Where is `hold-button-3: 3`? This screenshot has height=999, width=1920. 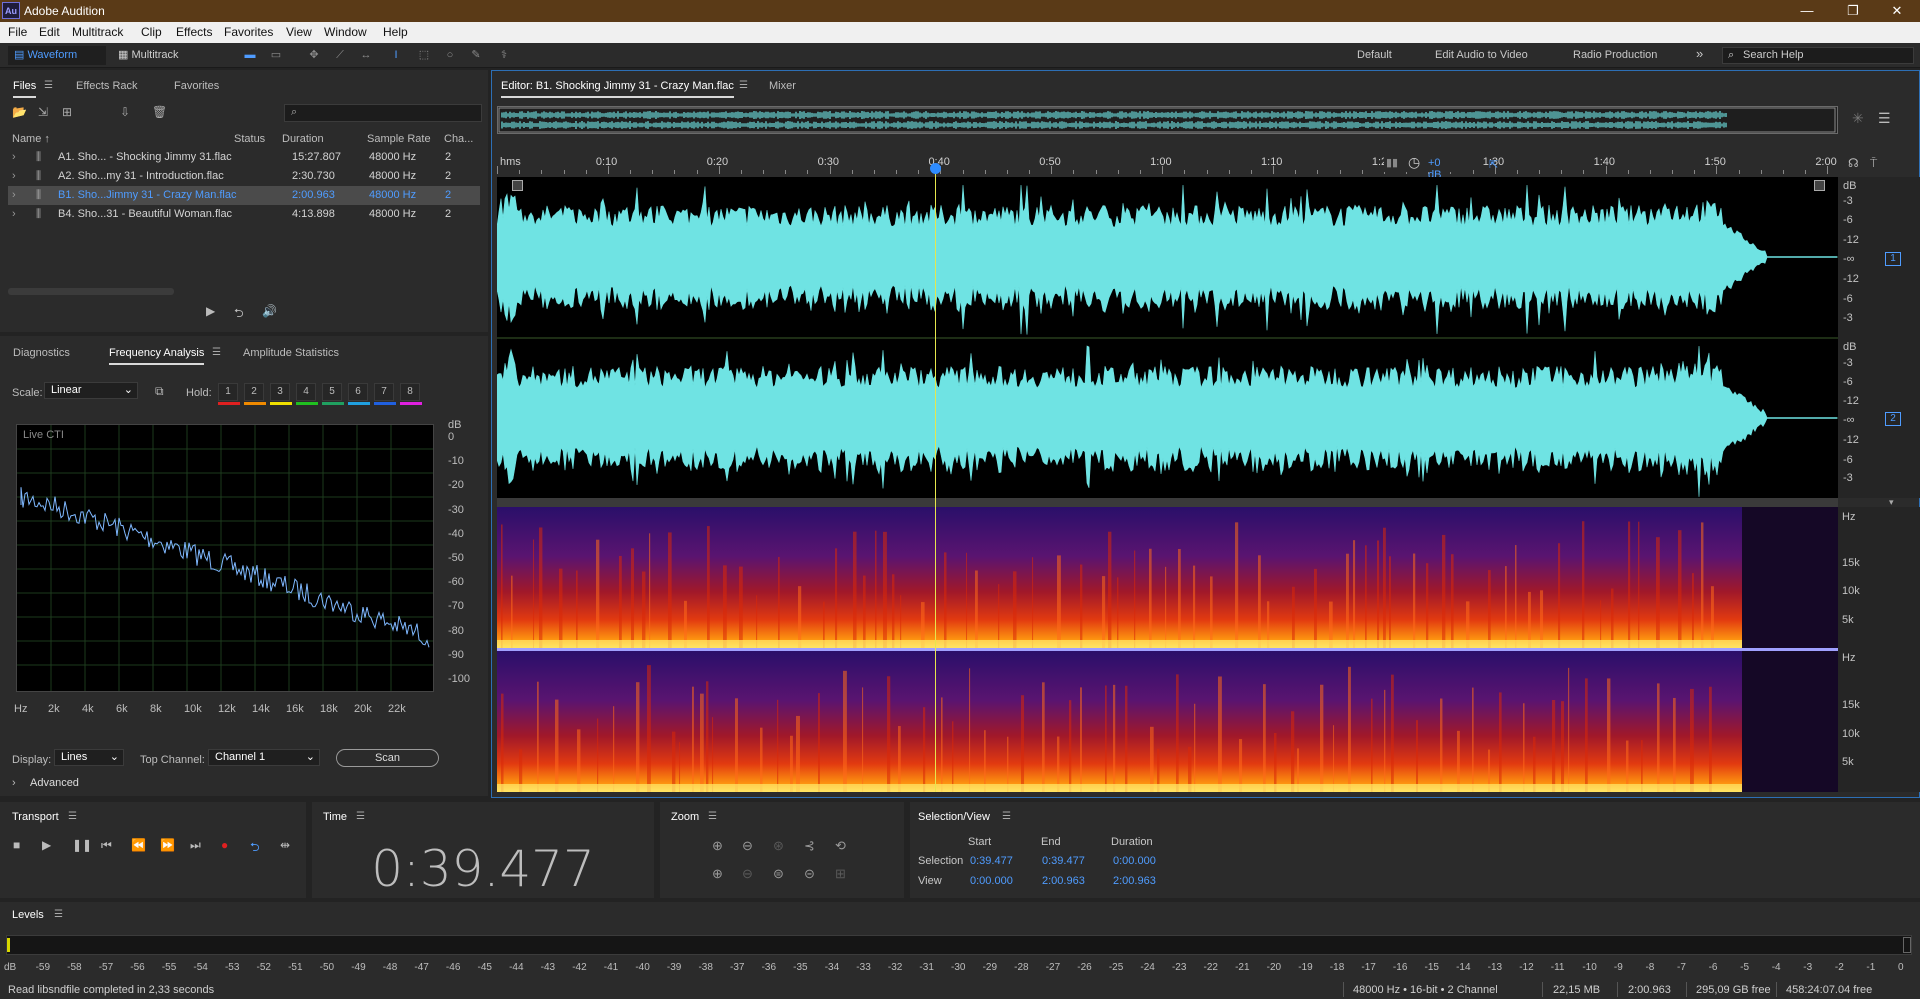
hold-button-3: 3 is located at coordinates (280, 392).